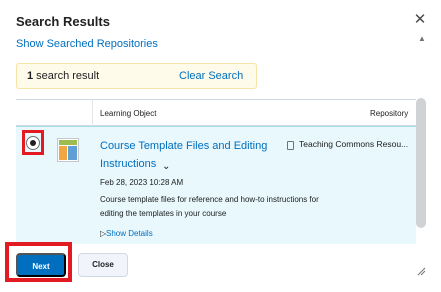 The height and width of the screenshot is (292, 441). What do you see at coordinates (290, 145) in the screenshot?
I see `file-icon` at bounding box center [290, 145].